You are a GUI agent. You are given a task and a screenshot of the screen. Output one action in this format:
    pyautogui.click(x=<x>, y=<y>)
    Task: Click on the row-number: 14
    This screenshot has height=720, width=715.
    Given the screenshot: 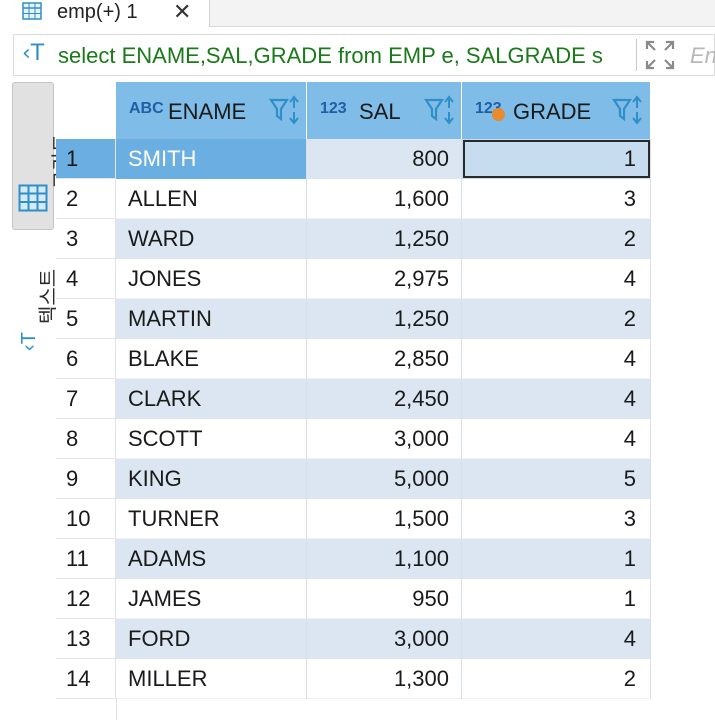 What is the action you would take?
    pyautogui.click(x=86, y=679)
    